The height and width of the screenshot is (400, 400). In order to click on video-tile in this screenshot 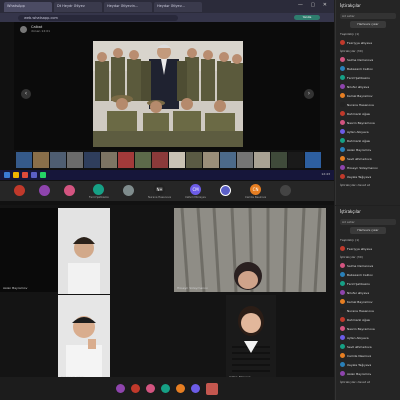, I will do `click(84, 251)`.